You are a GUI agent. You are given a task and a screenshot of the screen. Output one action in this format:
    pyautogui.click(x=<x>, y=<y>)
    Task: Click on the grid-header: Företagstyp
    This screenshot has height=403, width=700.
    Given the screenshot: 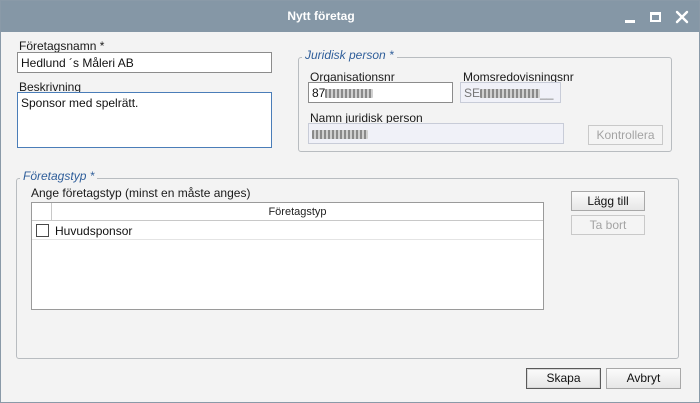 What is the action you would take?
    pyautogui.click(x=287, y=212)
    